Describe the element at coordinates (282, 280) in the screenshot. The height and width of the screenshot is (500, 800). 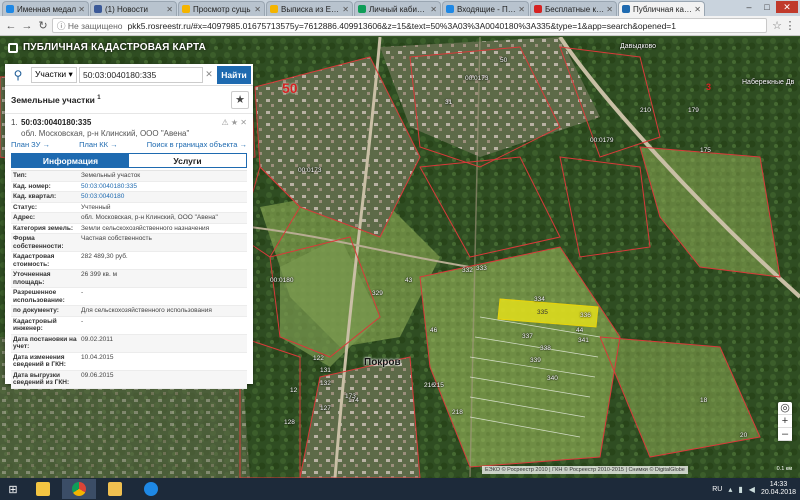
I see `parcel-label: 00:0180` at that location.